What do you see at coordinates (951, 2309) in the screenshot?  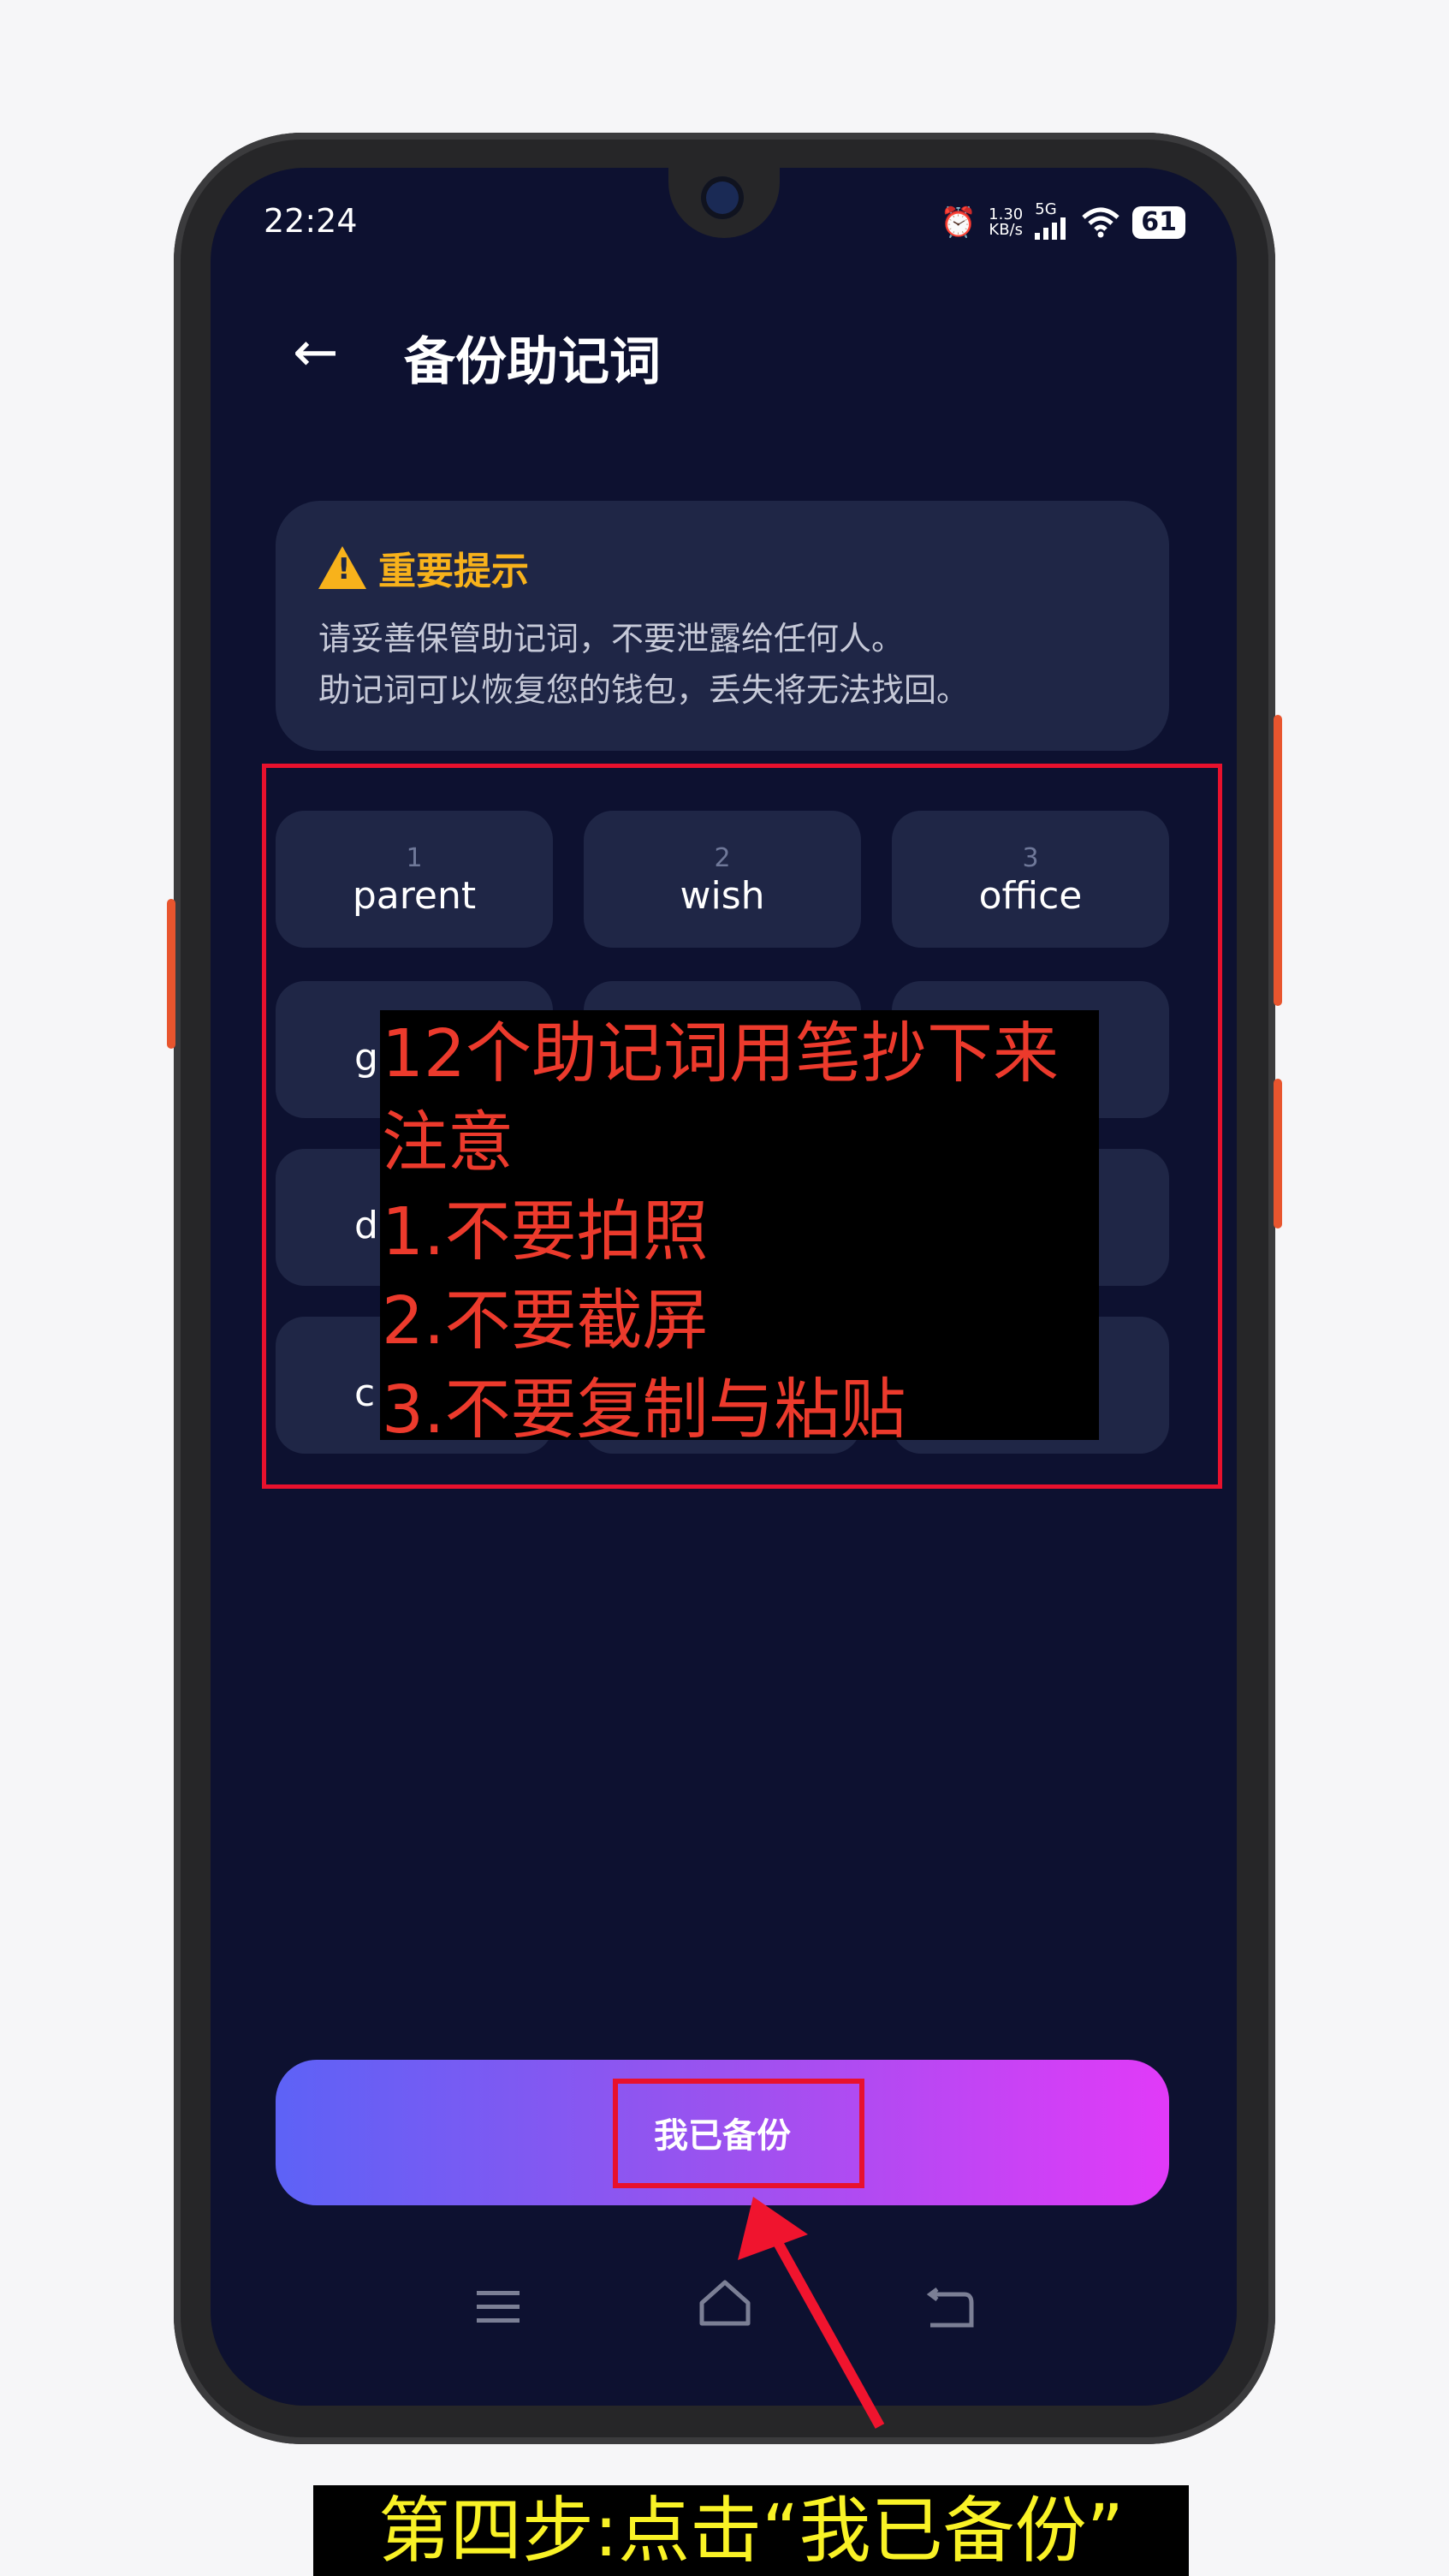 I see `back-icon` at bounding box center [951, 2309].